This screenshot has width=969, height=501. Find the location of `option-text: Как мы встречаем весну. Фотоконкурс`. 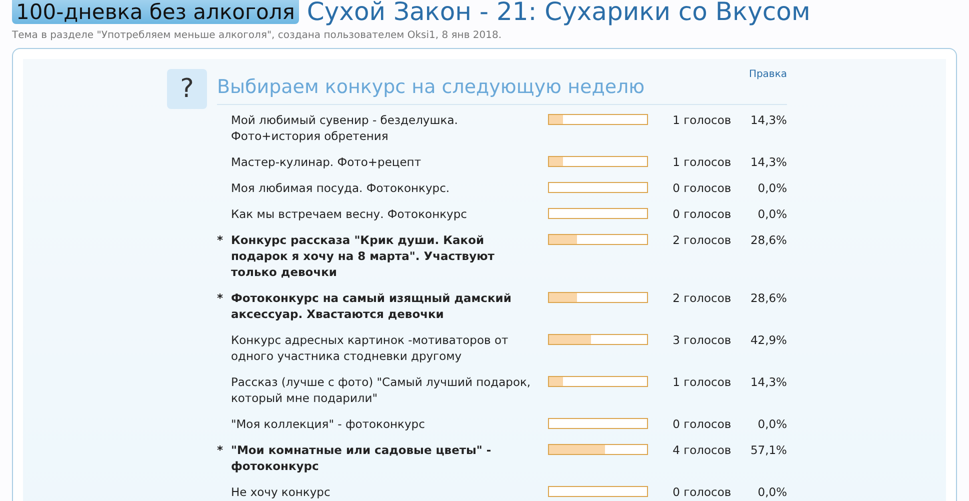

option-text: Как мы встречаем весну. Фотоконкурс is located at coordinates (349, 214).